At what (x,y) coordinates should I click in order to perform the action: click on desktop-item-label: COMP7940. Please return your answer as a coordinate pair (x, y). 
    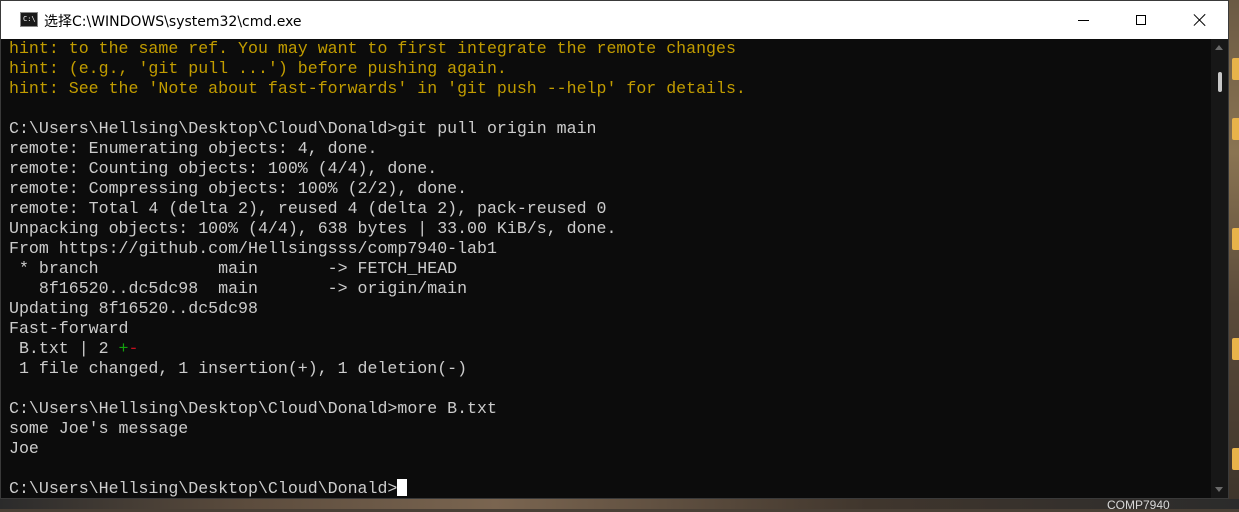
    Looking at the image, I should click on (1138, 505).